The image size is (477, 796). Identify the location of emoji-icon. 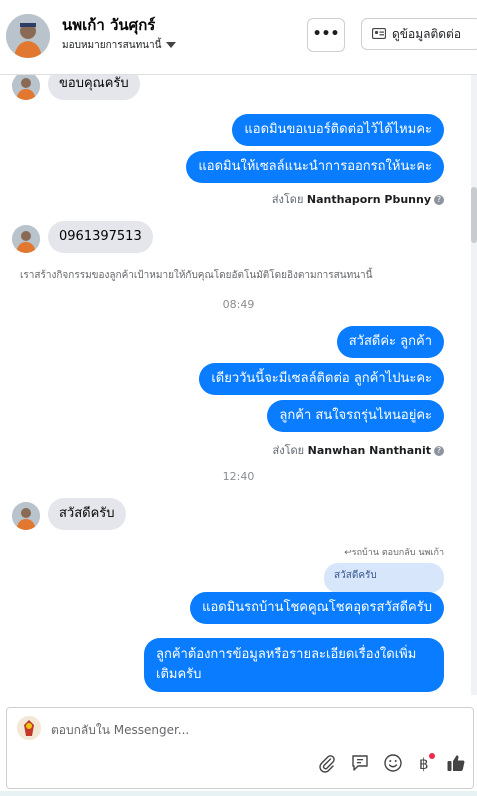
(393, 763).